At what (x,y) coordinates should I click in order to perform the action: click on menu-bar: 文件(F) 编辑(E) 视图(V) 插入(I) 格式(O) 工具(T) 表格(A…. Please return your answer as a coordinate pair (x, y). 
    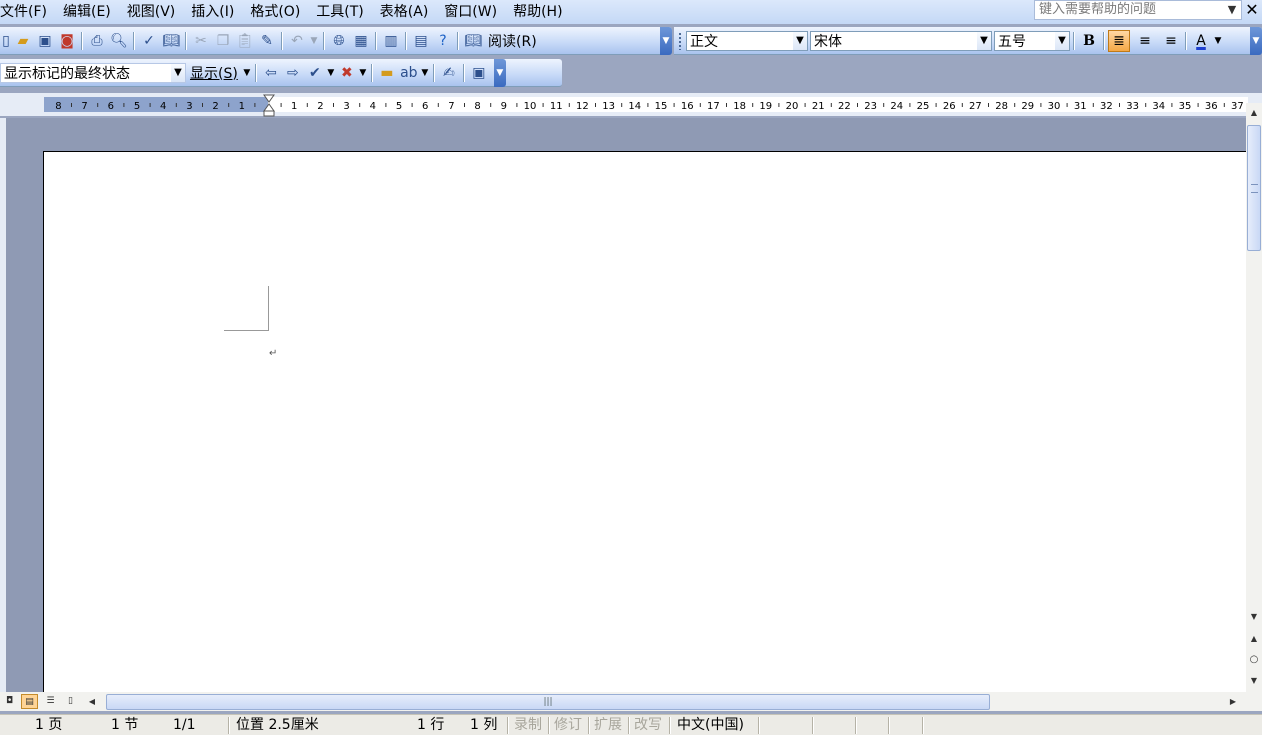
    Looking at the image, I should click on (631, 12).